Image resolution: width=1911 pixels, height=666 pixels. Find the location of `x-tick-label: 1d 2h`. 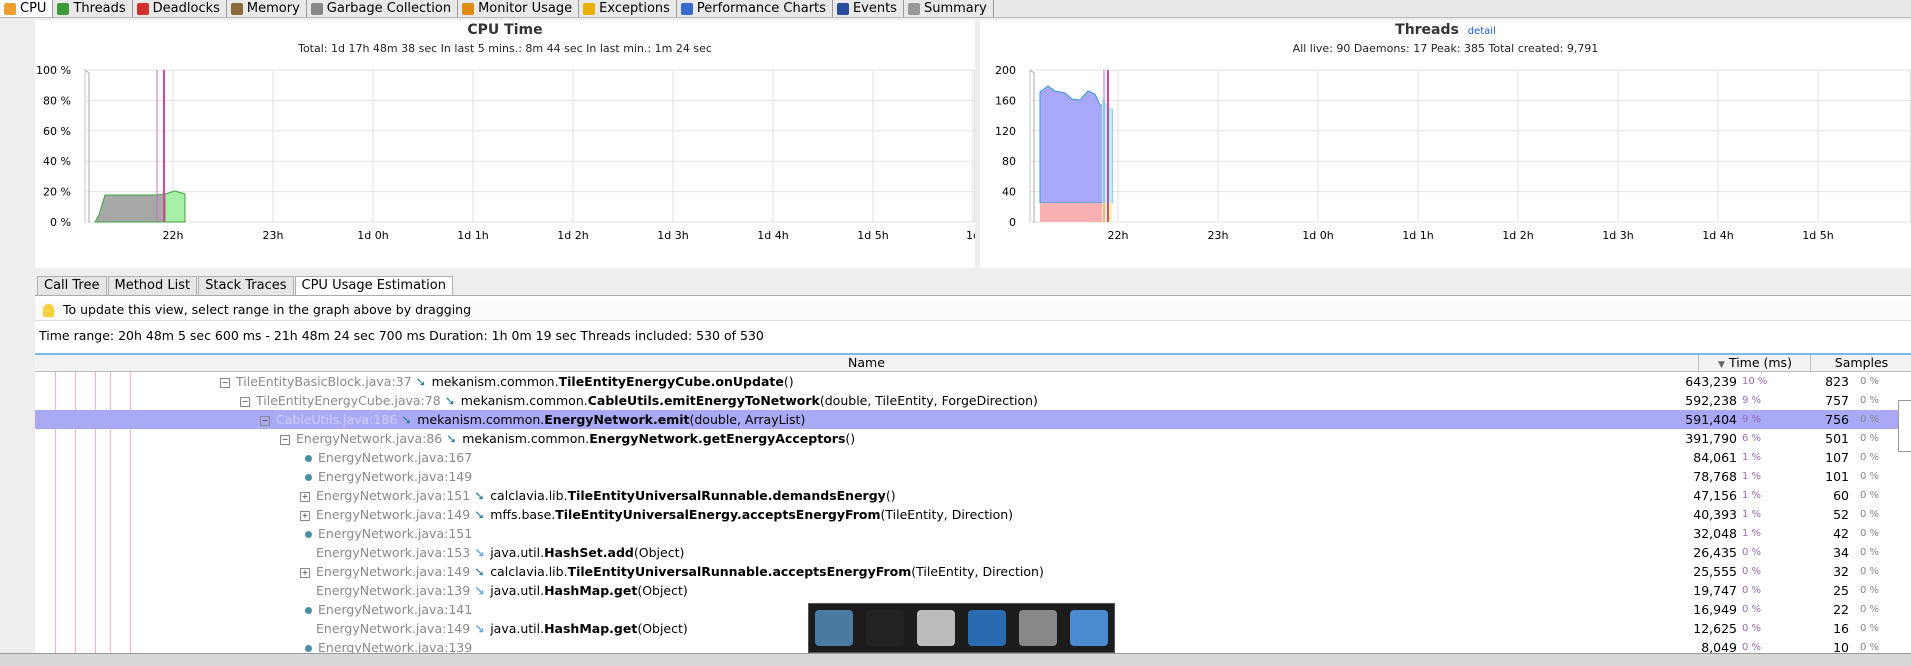

x-tick-label: 1d 2h is located at coordinates (1517, 235).